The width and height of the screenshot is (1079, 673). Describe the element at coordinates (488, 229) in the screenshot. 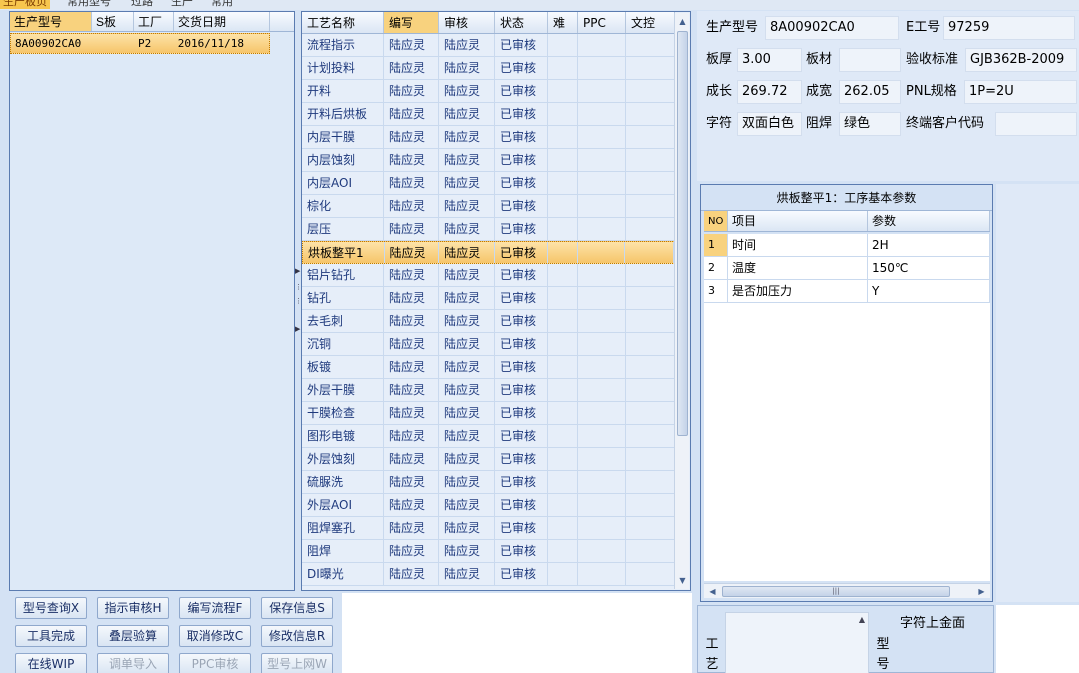

I see `process-row: 层压 陆应灵 陆应灵 已审核` at that location.